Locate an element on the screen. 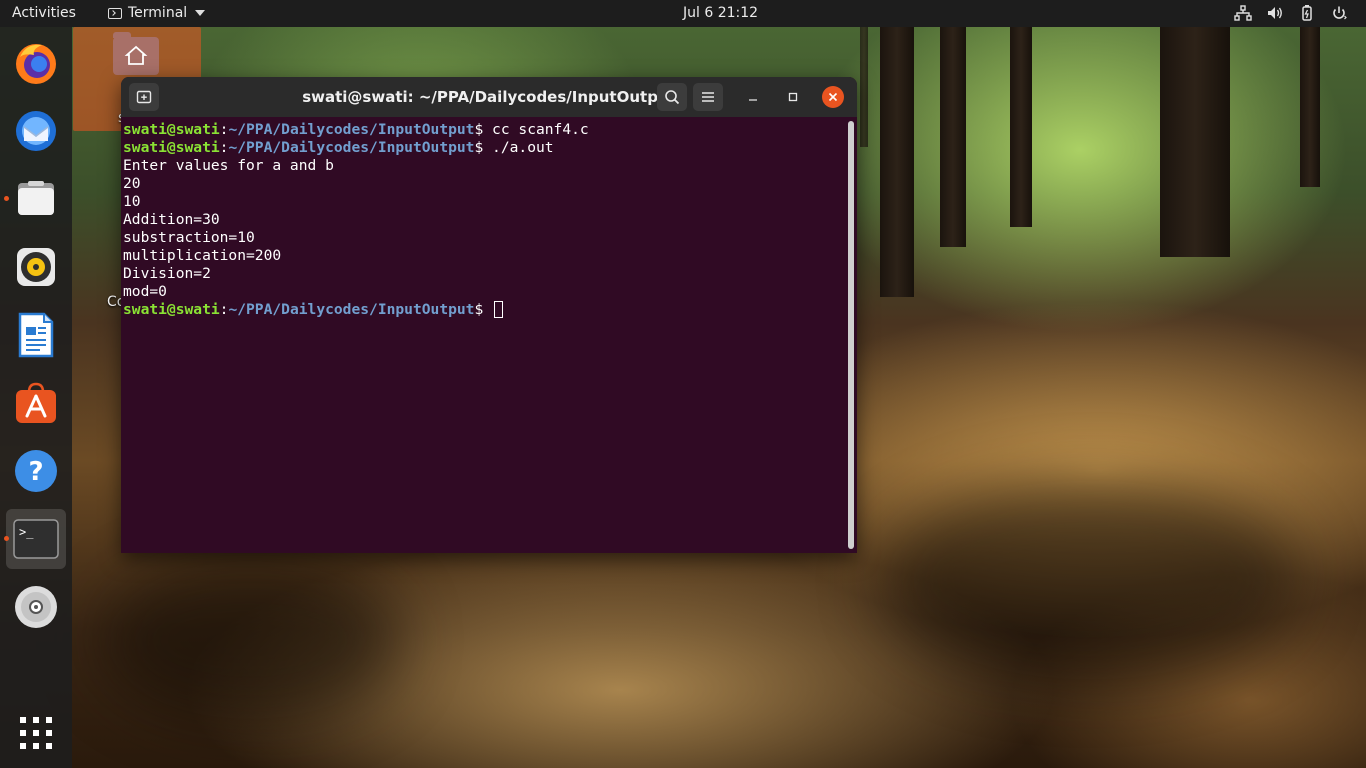 The width and height of the screenshot is (1366, 768). output-text: mod=0 is located at coordinates (145, 291).